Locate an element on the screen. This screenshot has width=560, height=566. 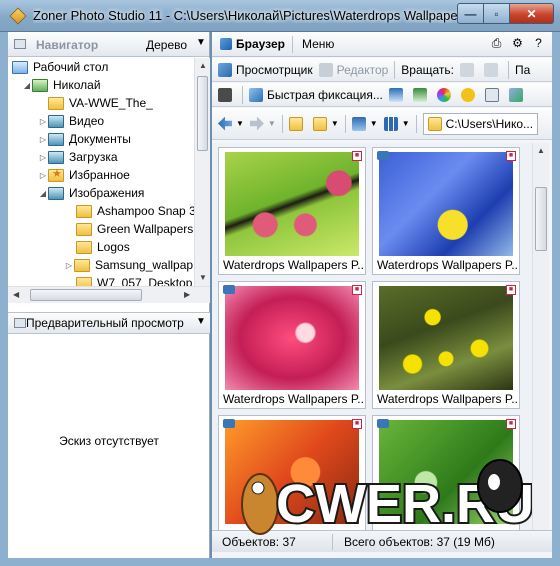
camera-import-icon: ⎙ is located at coordinates (496, 43).